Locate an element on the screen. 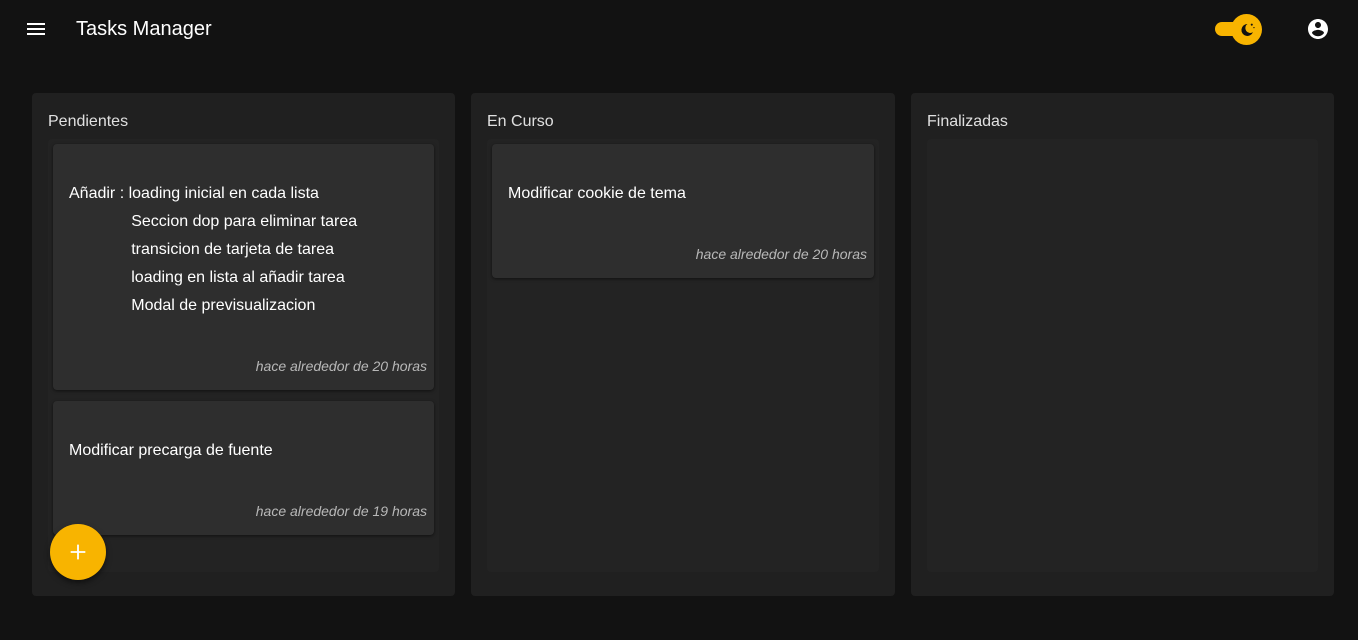 The height and width of the screenshot is (640, 1358). column-title: En Curso is located at coordinates (520, 121).